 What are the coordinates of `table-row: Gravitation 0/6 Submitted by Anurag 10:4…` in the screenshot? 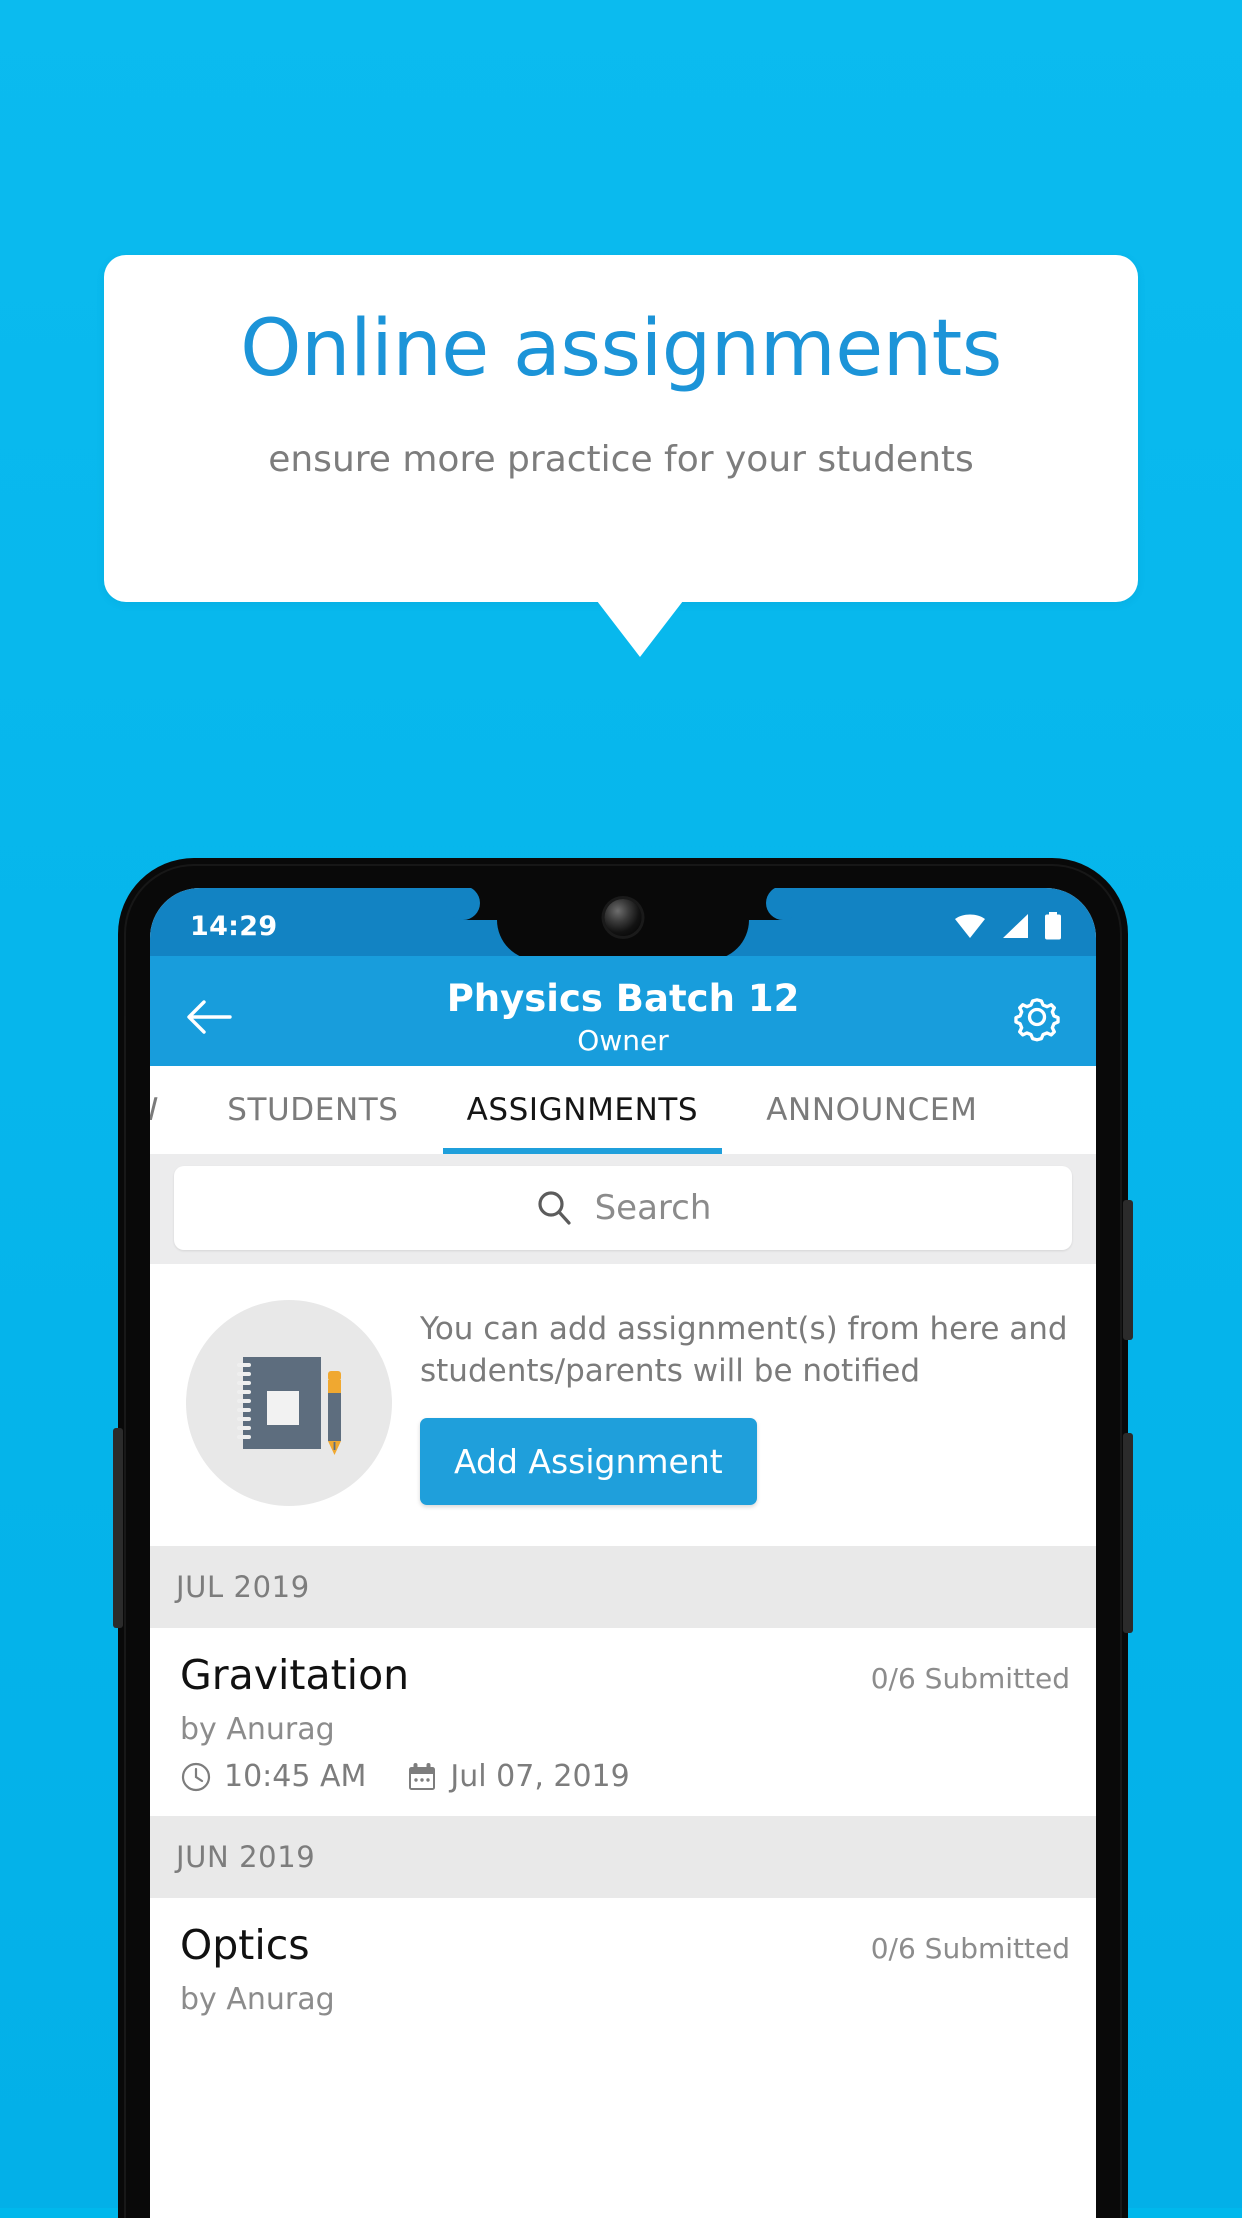 It's located at (623, 1722).